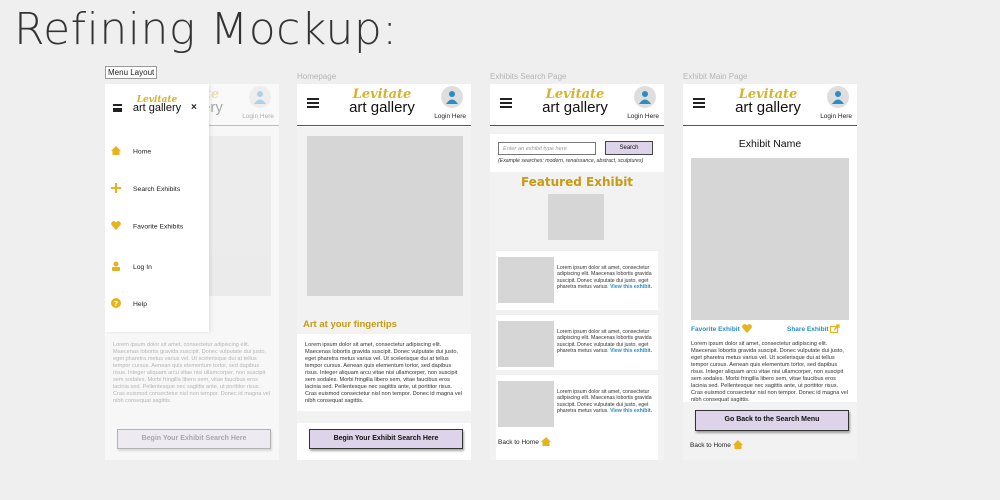  I want to click on menu-logo: Levitate art gallery, so click(157, 113).